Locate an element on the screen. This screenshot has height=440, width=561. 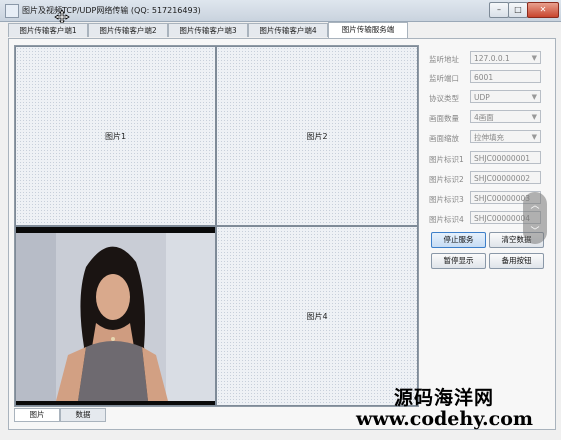
tab-server: 图片传输服务端 is located at coordinates (368, 30).